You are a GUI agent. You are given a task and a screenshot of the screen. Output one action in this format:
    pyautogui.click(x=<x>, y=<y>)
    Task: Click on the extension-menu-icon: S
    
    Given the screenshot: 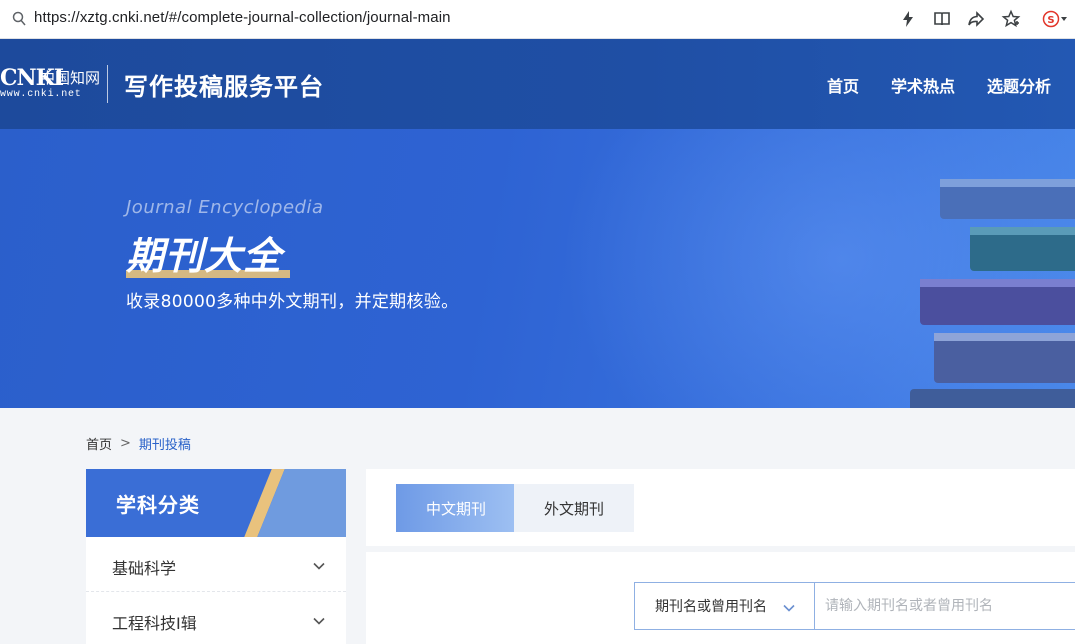 What is the action you would take?
    pyautogui.click(x=1055, y=19)
    